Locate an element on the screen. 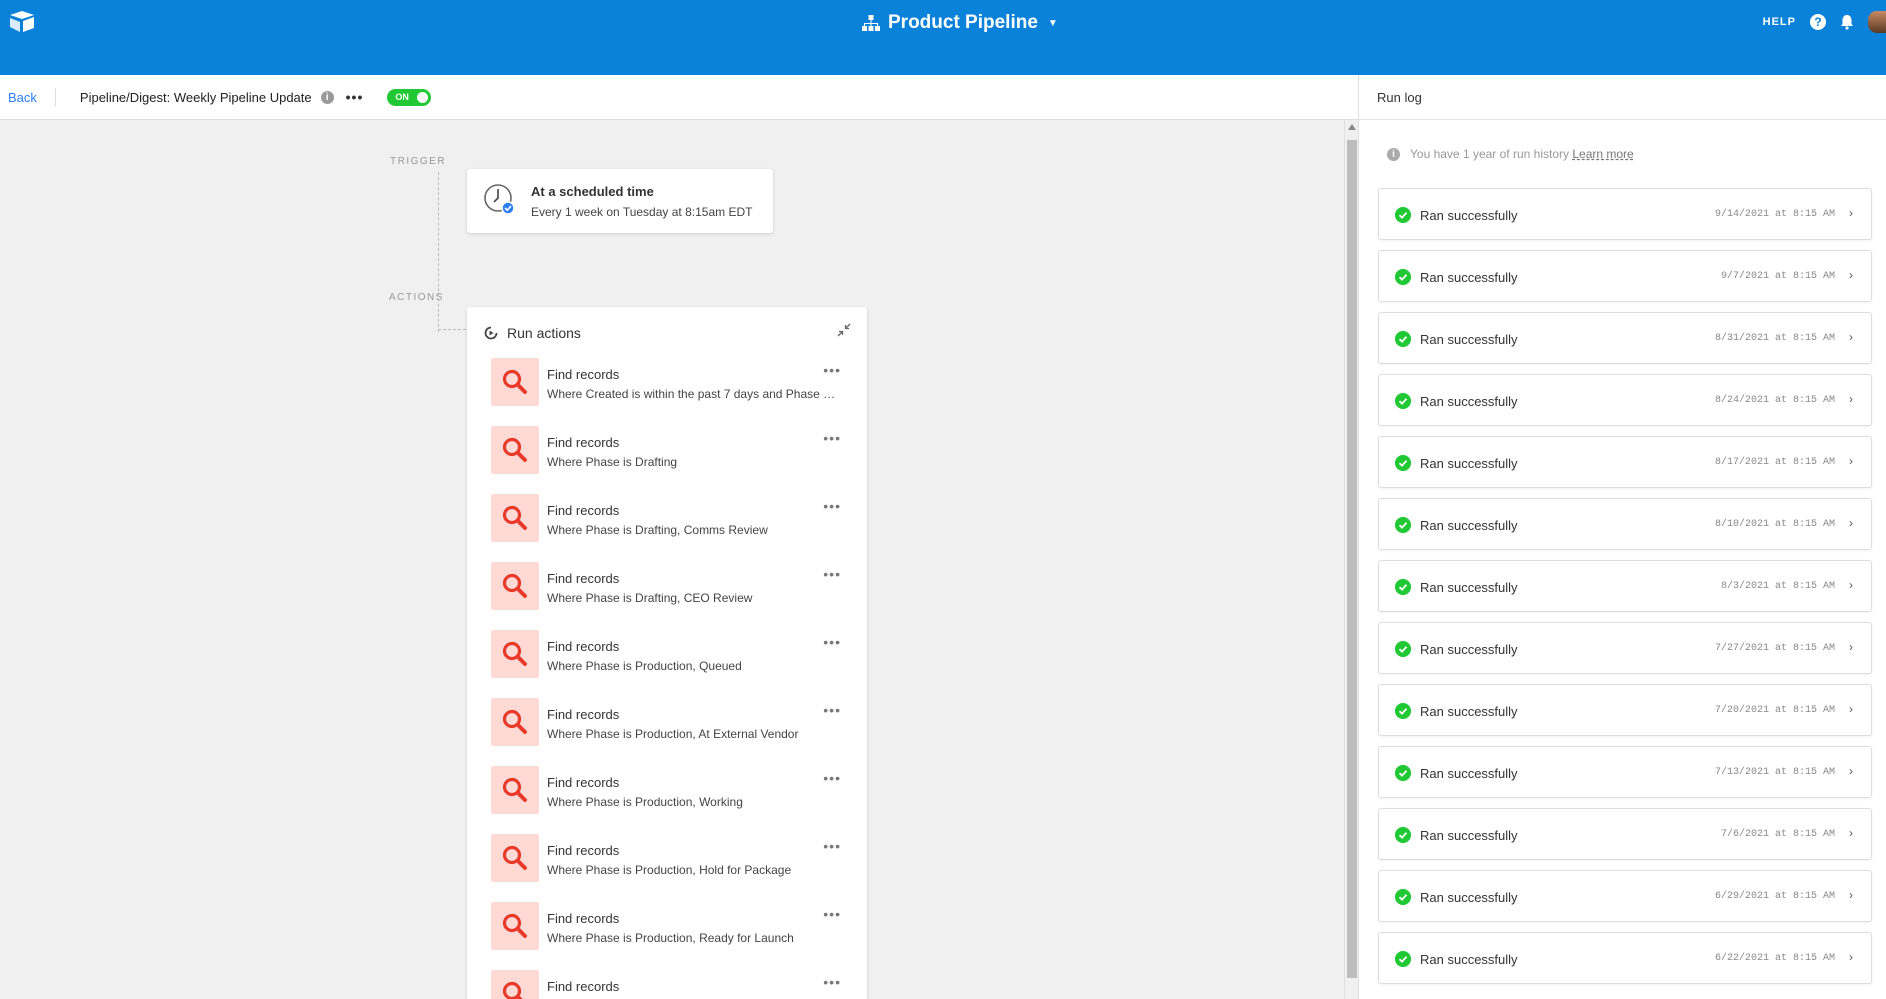 The width and height of the screenshot is (1886, 999). run-log-item: Ran successfully 8/17/2021 at 8:15 AM › is located at coordinates (1625, 462).